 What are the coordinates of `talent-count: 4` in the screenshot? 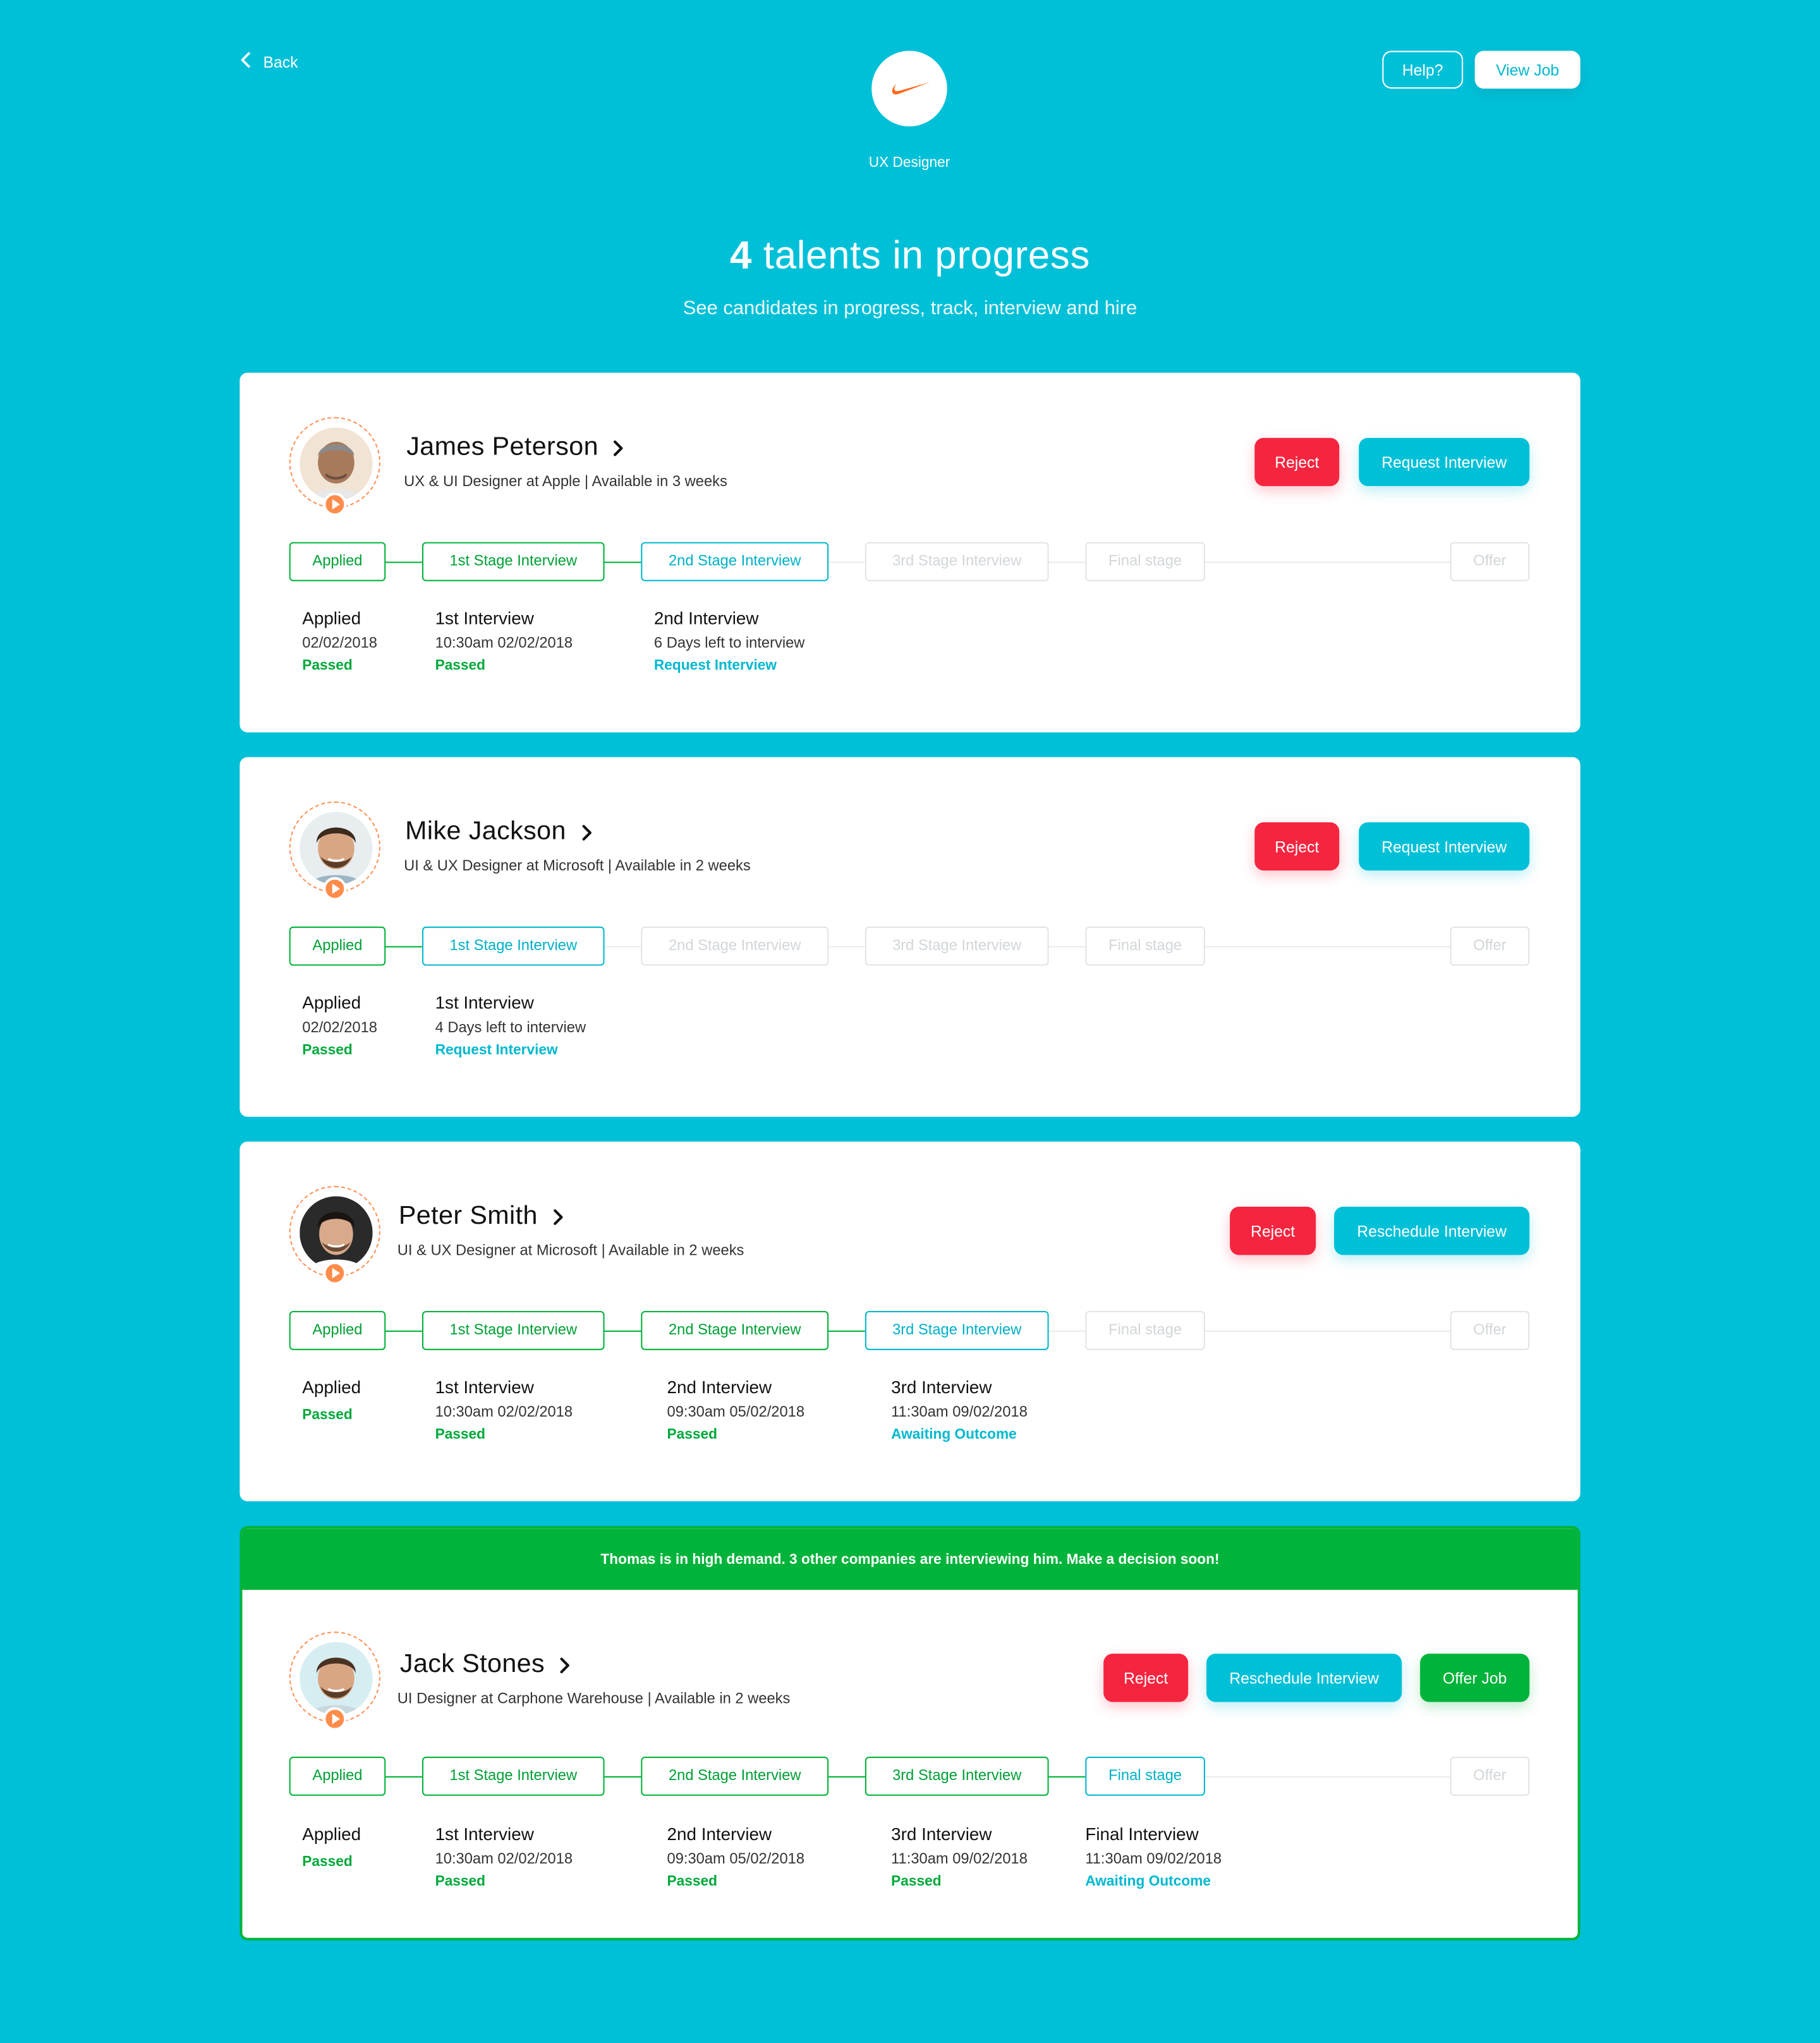 It's located at (741, 256).